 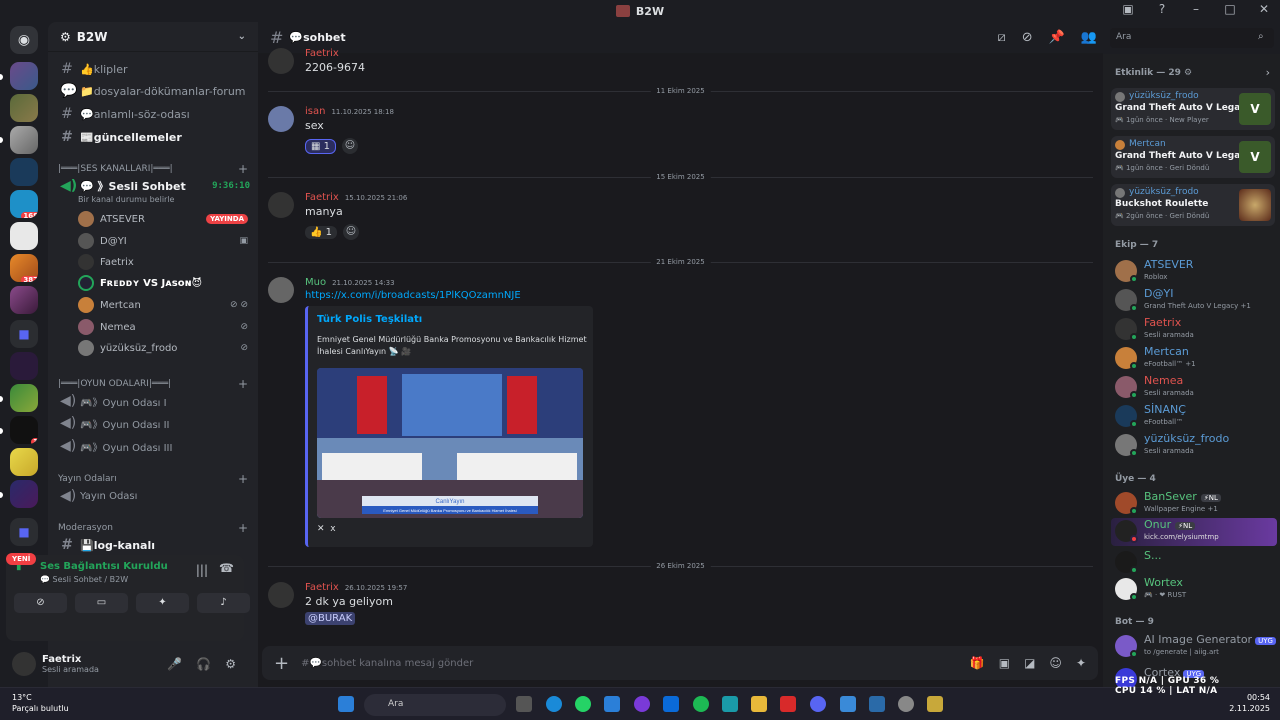 I want to click on emoji-icon: ☺, so click(x=1055, y=663).